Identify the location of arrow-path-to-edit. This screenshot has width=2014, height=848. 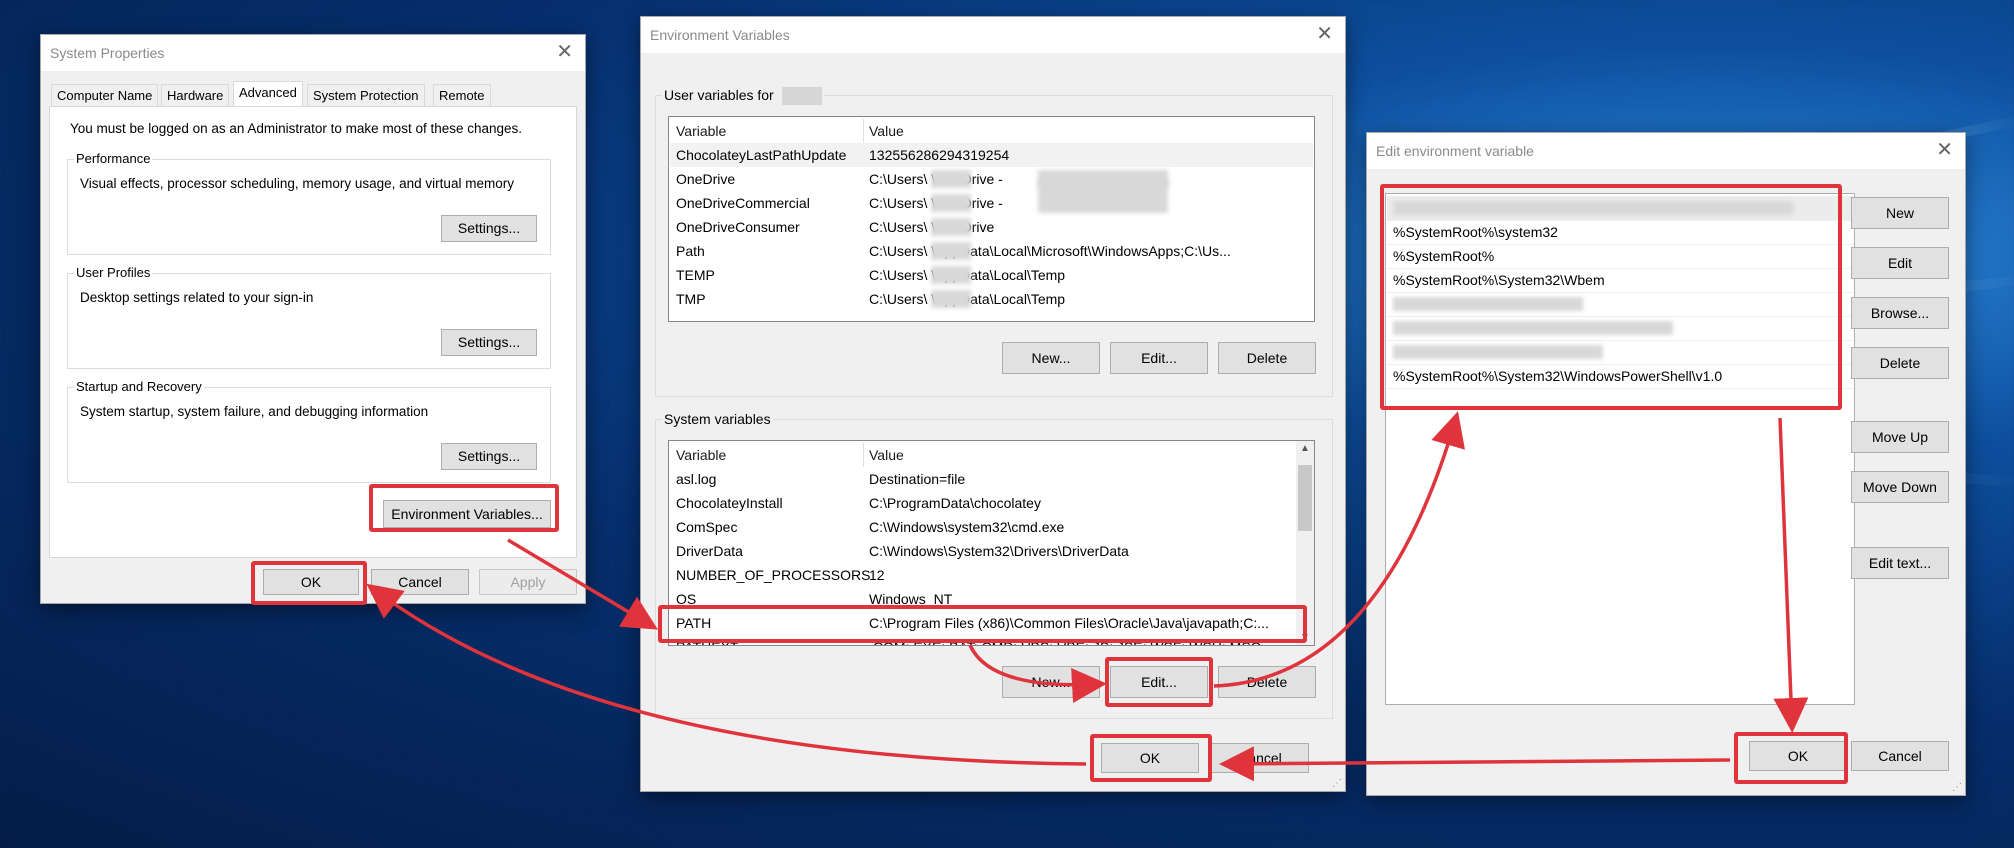
(1037, 673).